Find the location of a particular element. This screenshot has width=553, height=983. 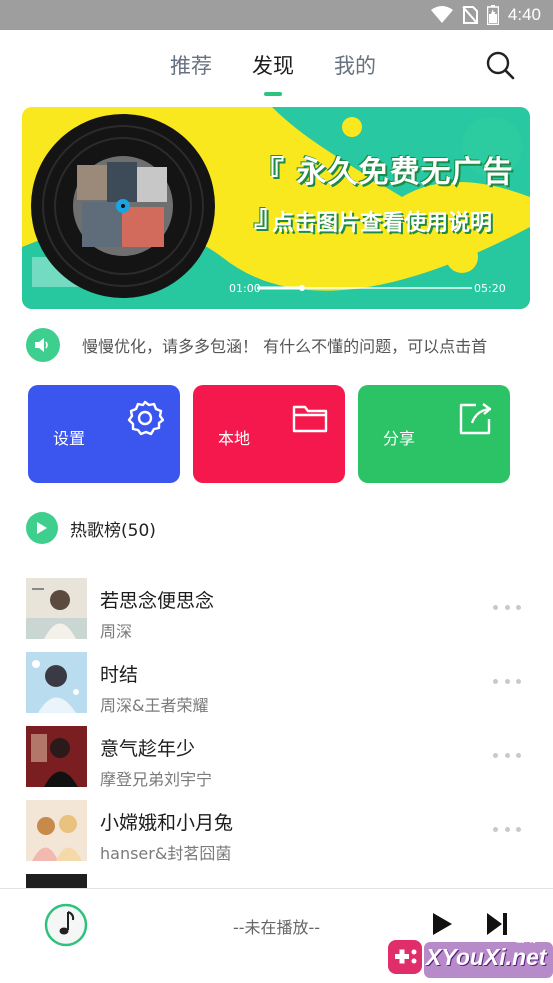

notice-bar: 慢慢优化，请多多包涵！ 有什么不懂的问题，可以点击首 is located at coordinates (272, 345).